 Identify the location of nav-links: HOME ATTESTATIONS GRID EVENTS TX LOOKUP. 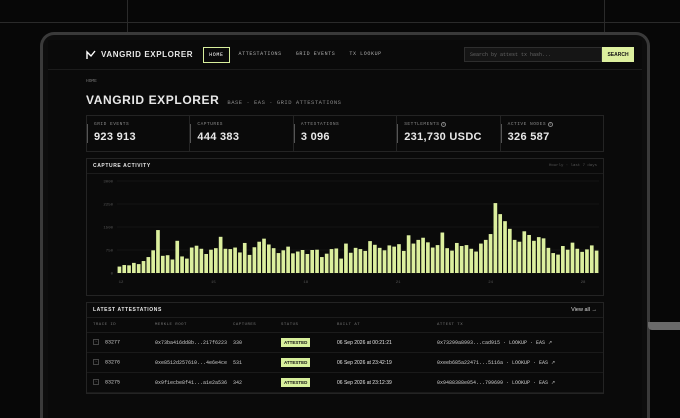
(295, 54).